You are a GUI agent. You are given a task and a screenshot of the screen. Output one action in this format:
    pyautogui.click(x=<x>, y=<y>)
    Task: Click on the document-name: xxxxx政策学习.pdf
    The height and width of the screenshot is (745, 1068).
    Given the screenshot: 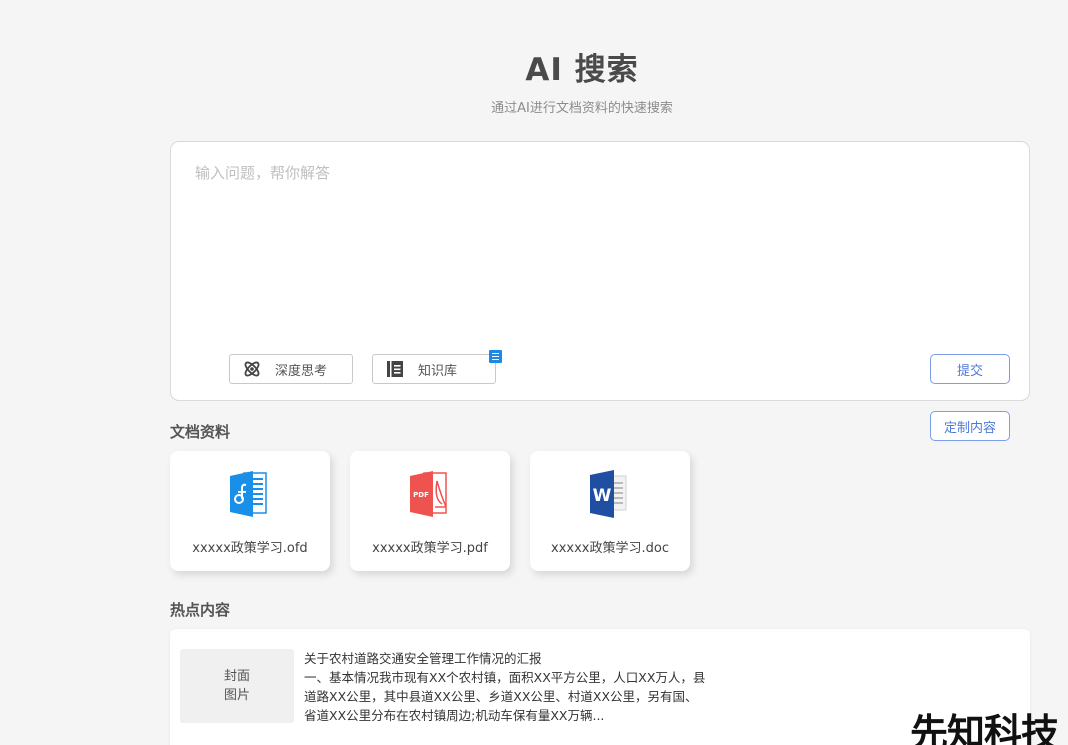 What is the action you would take?
    pyautogui.click(x=430, y=548)
    